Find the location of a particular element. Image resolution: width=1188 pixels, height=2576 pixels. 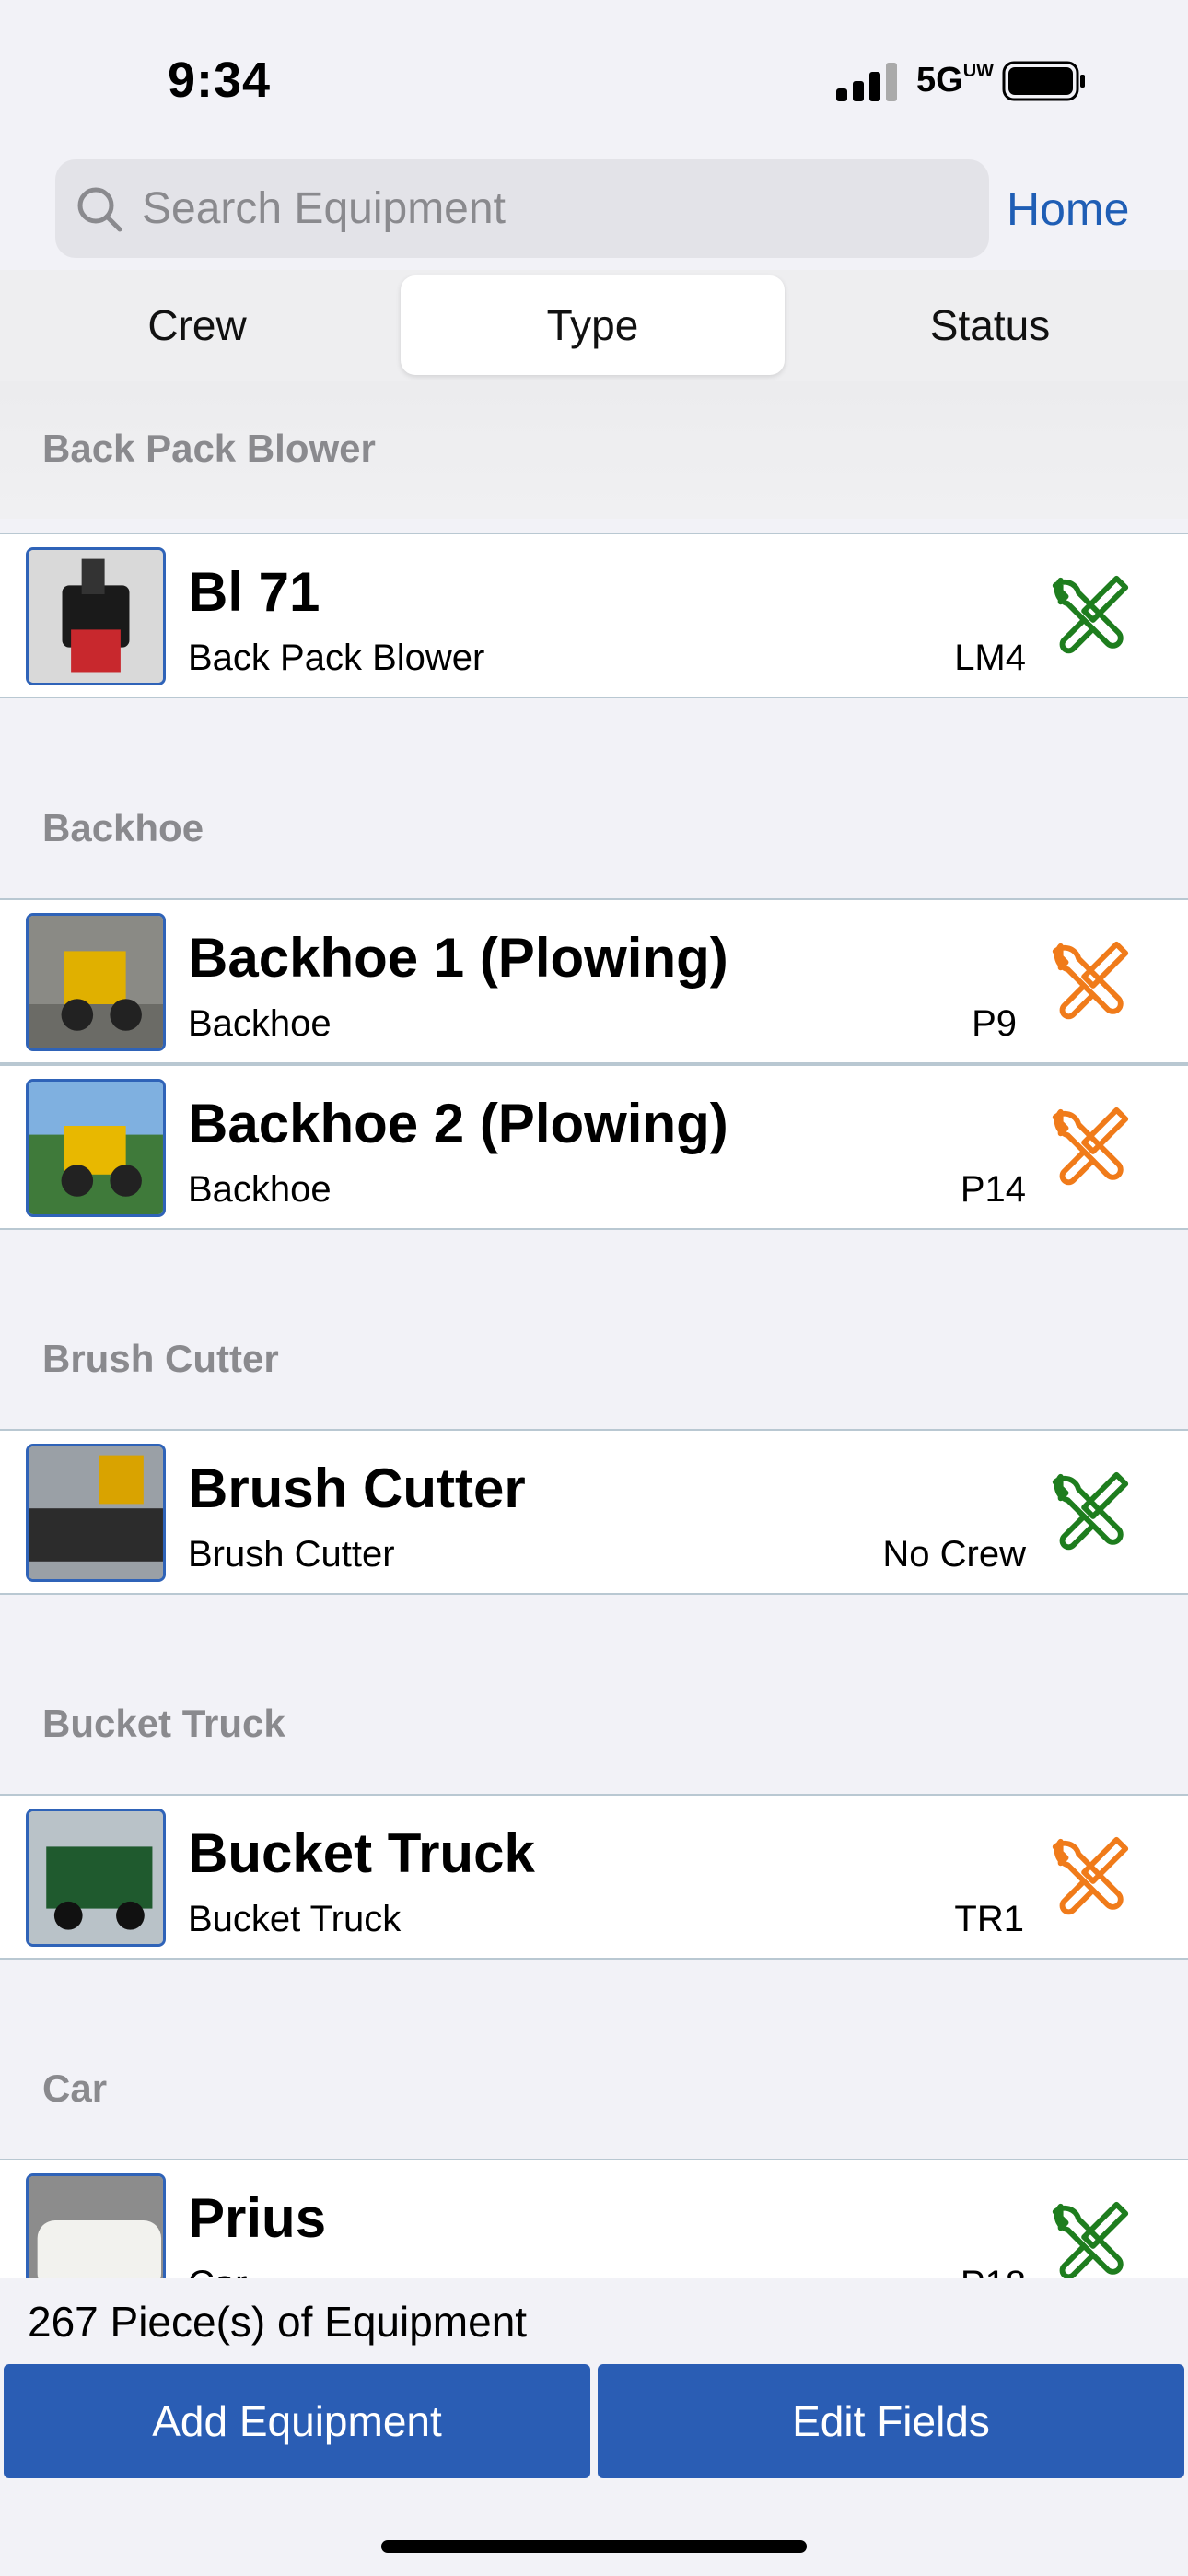

equipment-type: Car is located at coordinates (218, 2271).